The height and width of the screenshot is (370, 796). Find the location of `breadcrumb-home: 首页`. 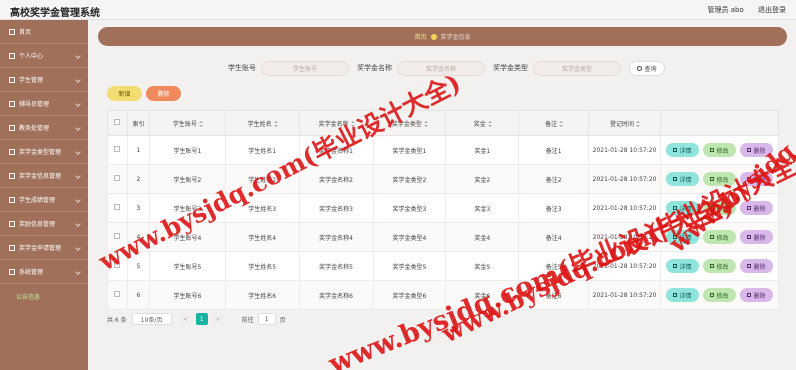

breadcrumb-home: 首页 is located at coordinates (420, 36).